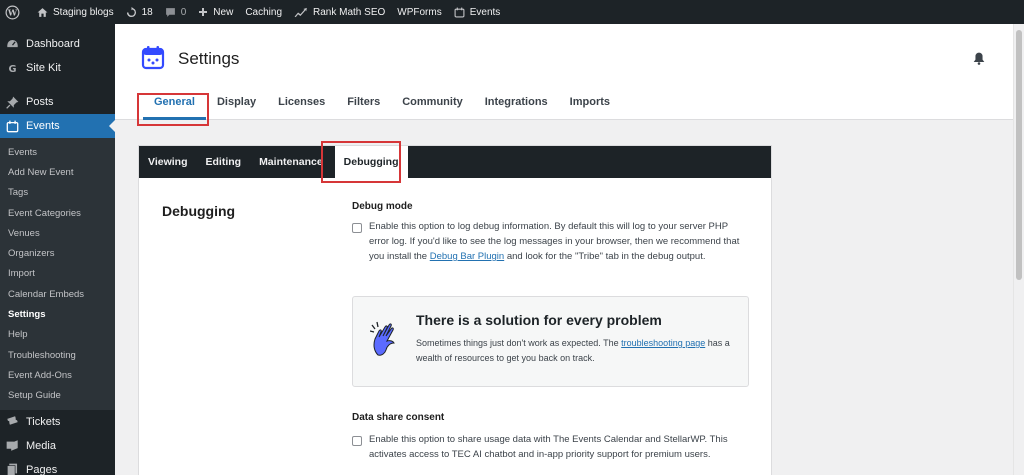  I want to click on submenu-item: Add New Event, so click(57, 172).